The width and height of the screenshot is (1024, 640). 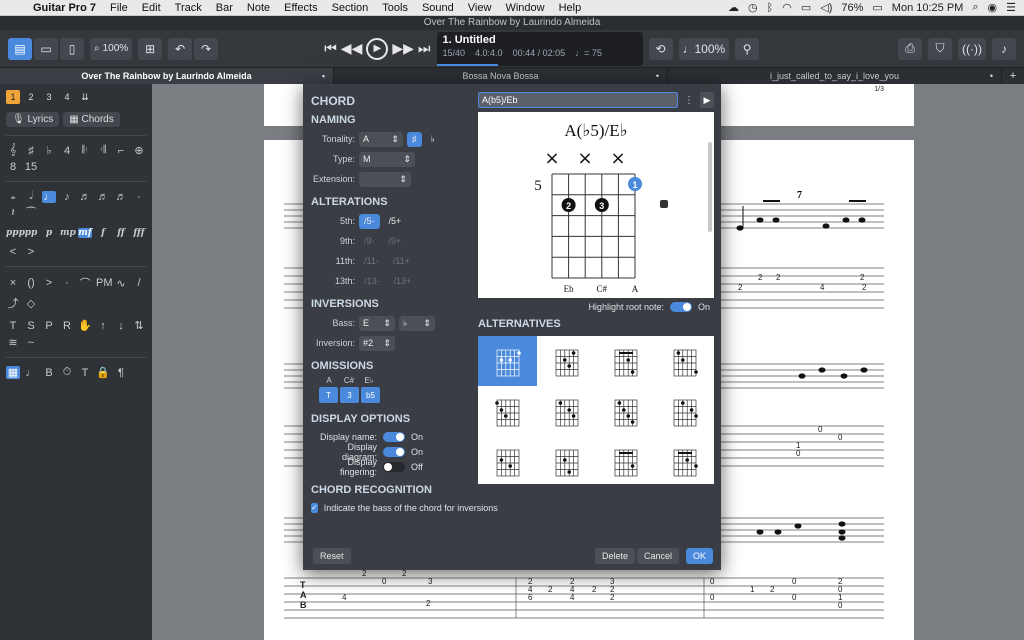 What do you see at coordinates (13, 326) in the screenshot?
I see `tap-icon: T` at bounding box center [13, 326].